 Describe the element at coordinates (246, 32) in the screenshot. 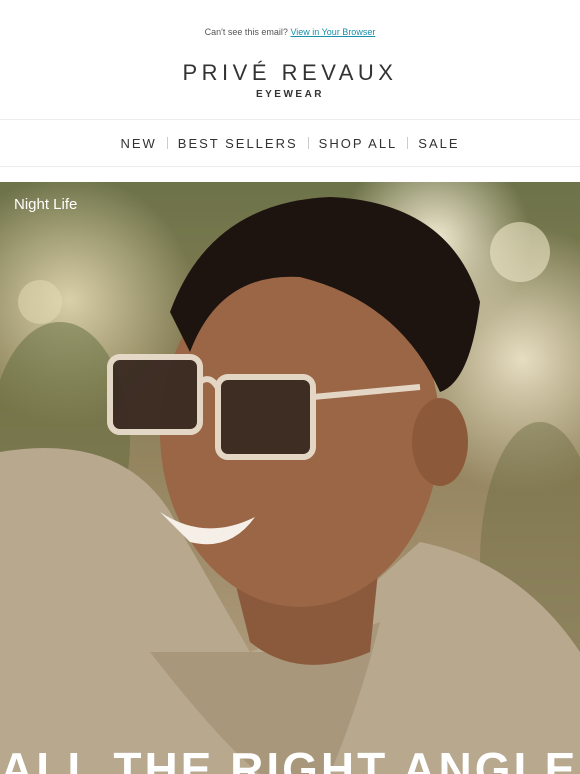

I see `preheader-text: Can't see this email?` at that location.